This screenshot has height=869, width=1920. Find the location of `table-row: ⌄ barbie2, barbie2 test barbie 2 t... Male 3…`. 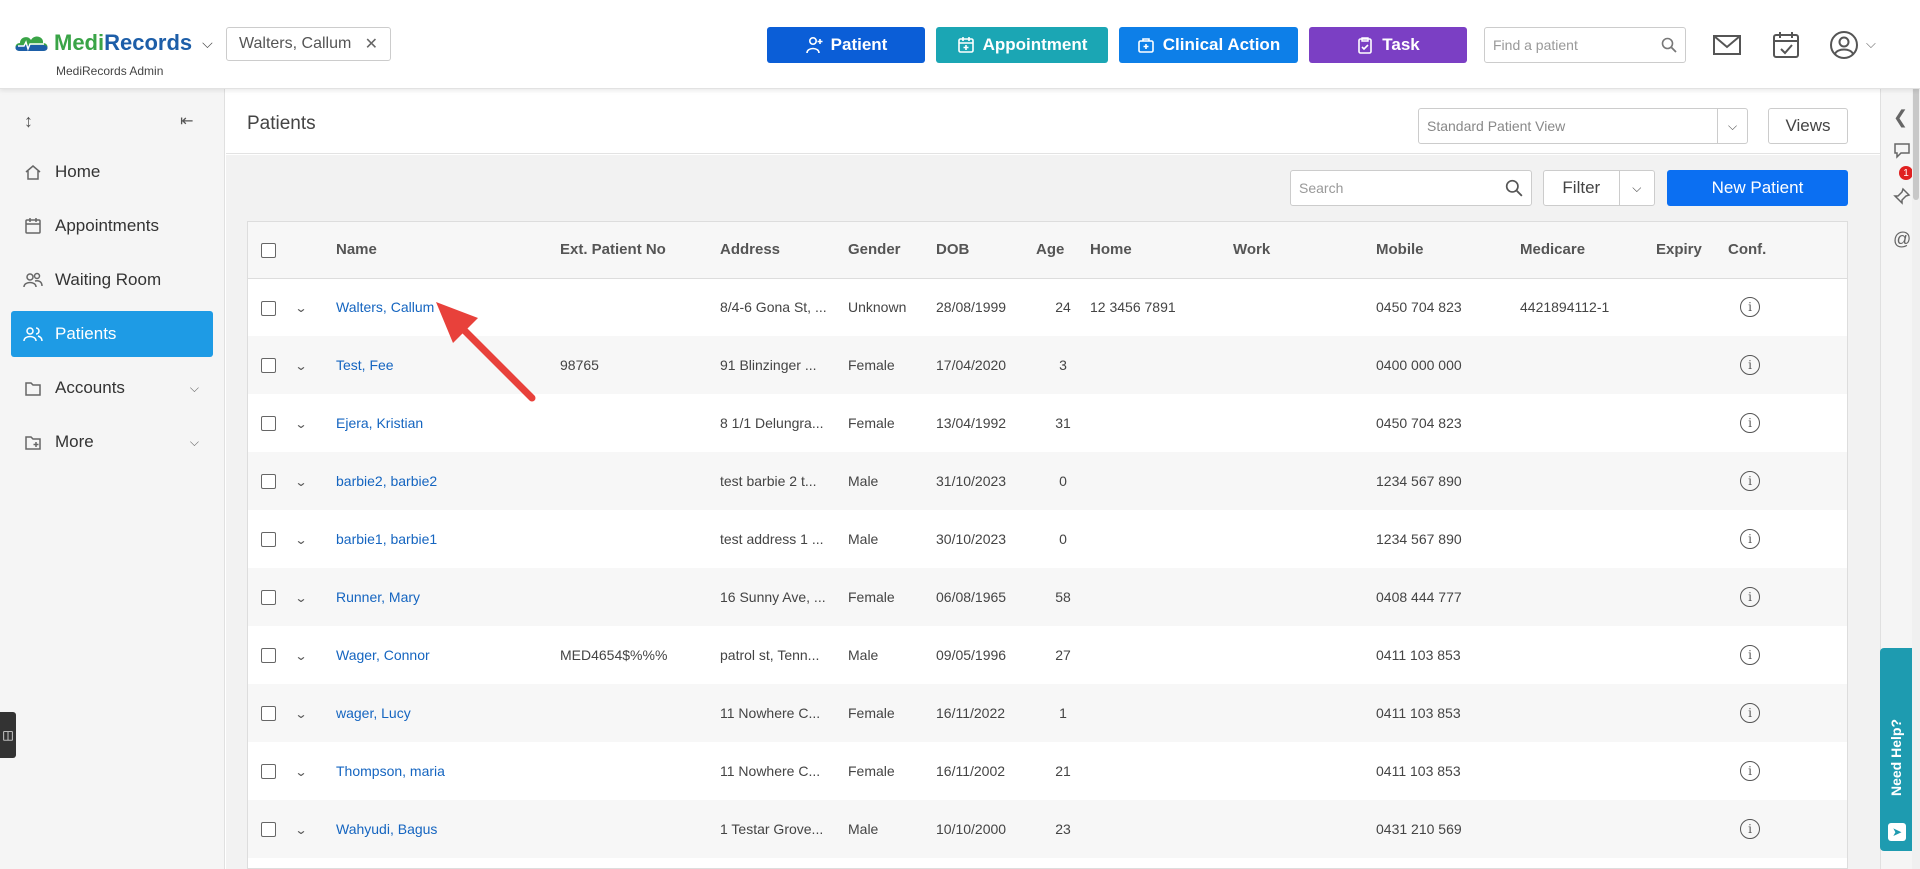

table-row: ⌄ barbie2, barbie2 test barbie 2 t... Male 3… is located at coordinates (1047, 481).